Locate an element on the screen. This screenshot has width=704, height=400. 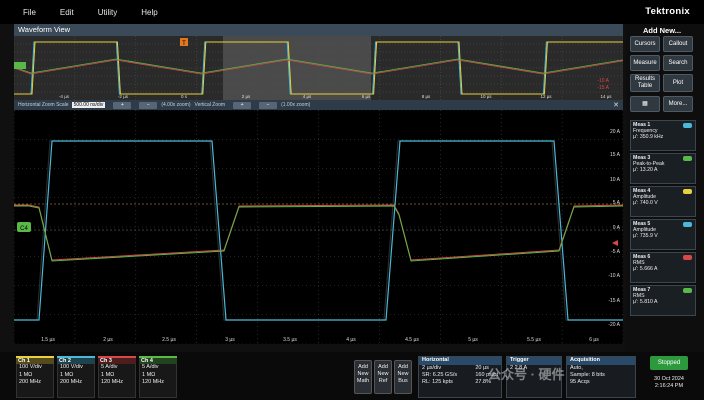
zm-current-wave is located at coordinates (318, 232).